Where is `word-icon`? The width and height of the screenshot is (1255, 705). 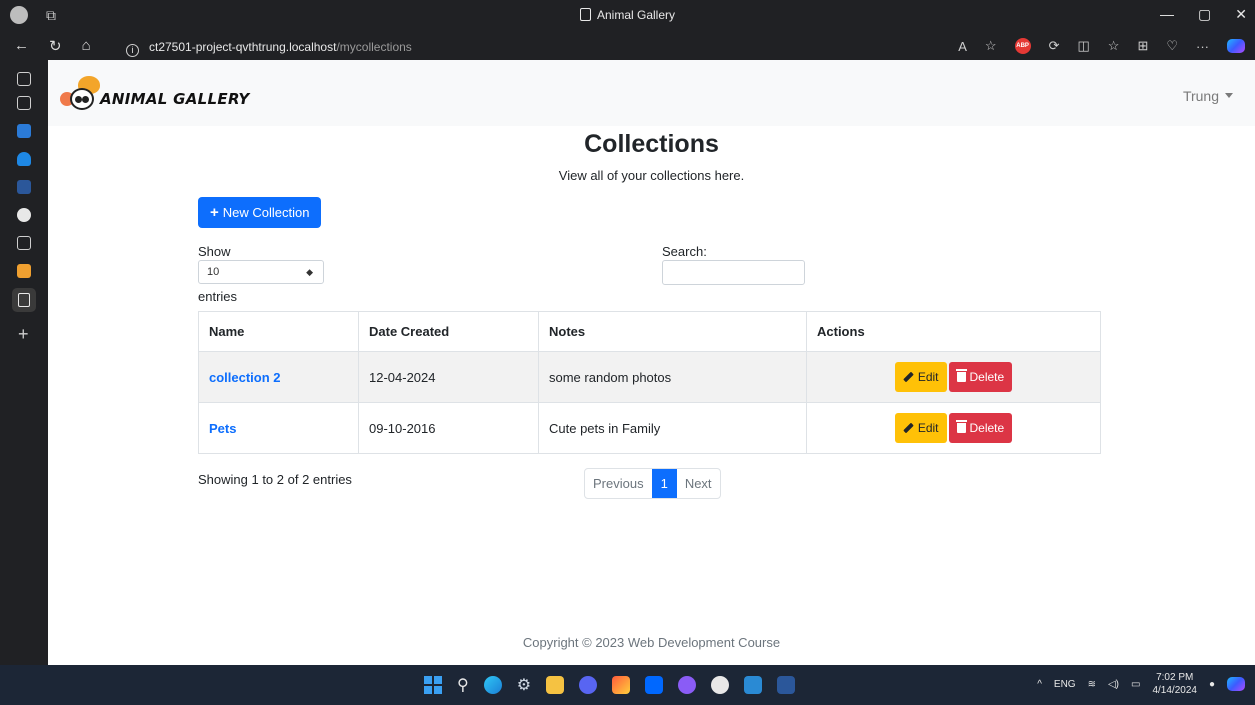
word-icon is located at coordinates (786, 685).